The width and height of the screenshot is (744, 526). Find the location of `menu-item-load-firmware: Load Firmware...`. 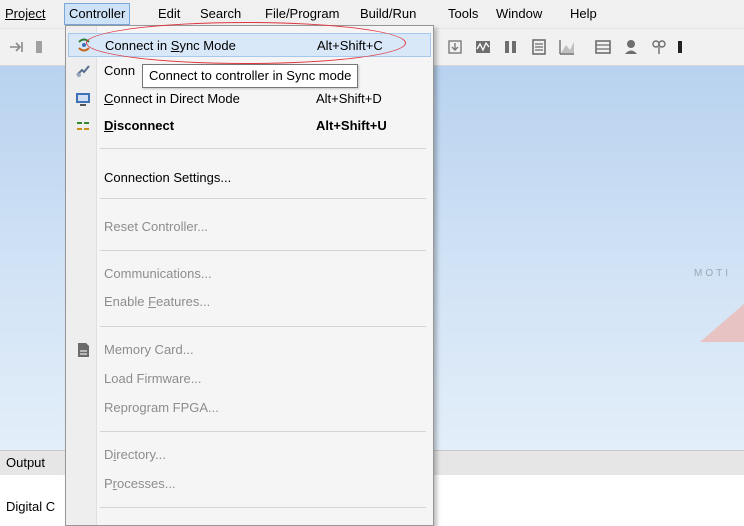

menu-item-load-firmware: Load Firmware... is located at coordinates (249, 379).